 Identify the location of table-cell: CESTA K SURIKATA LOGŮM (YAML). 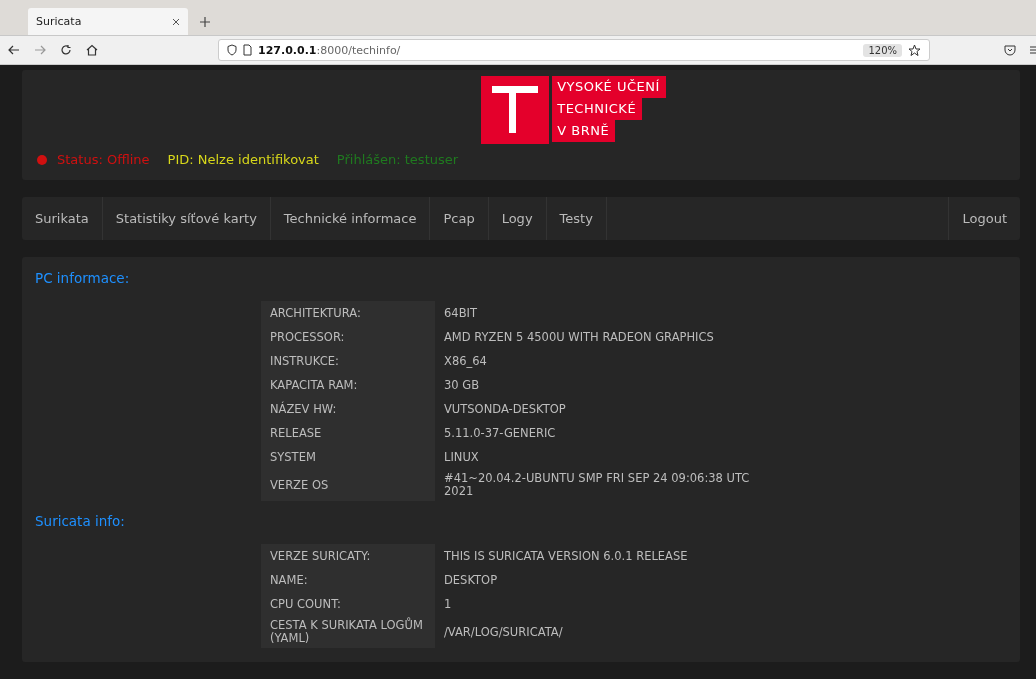
(348, 632).